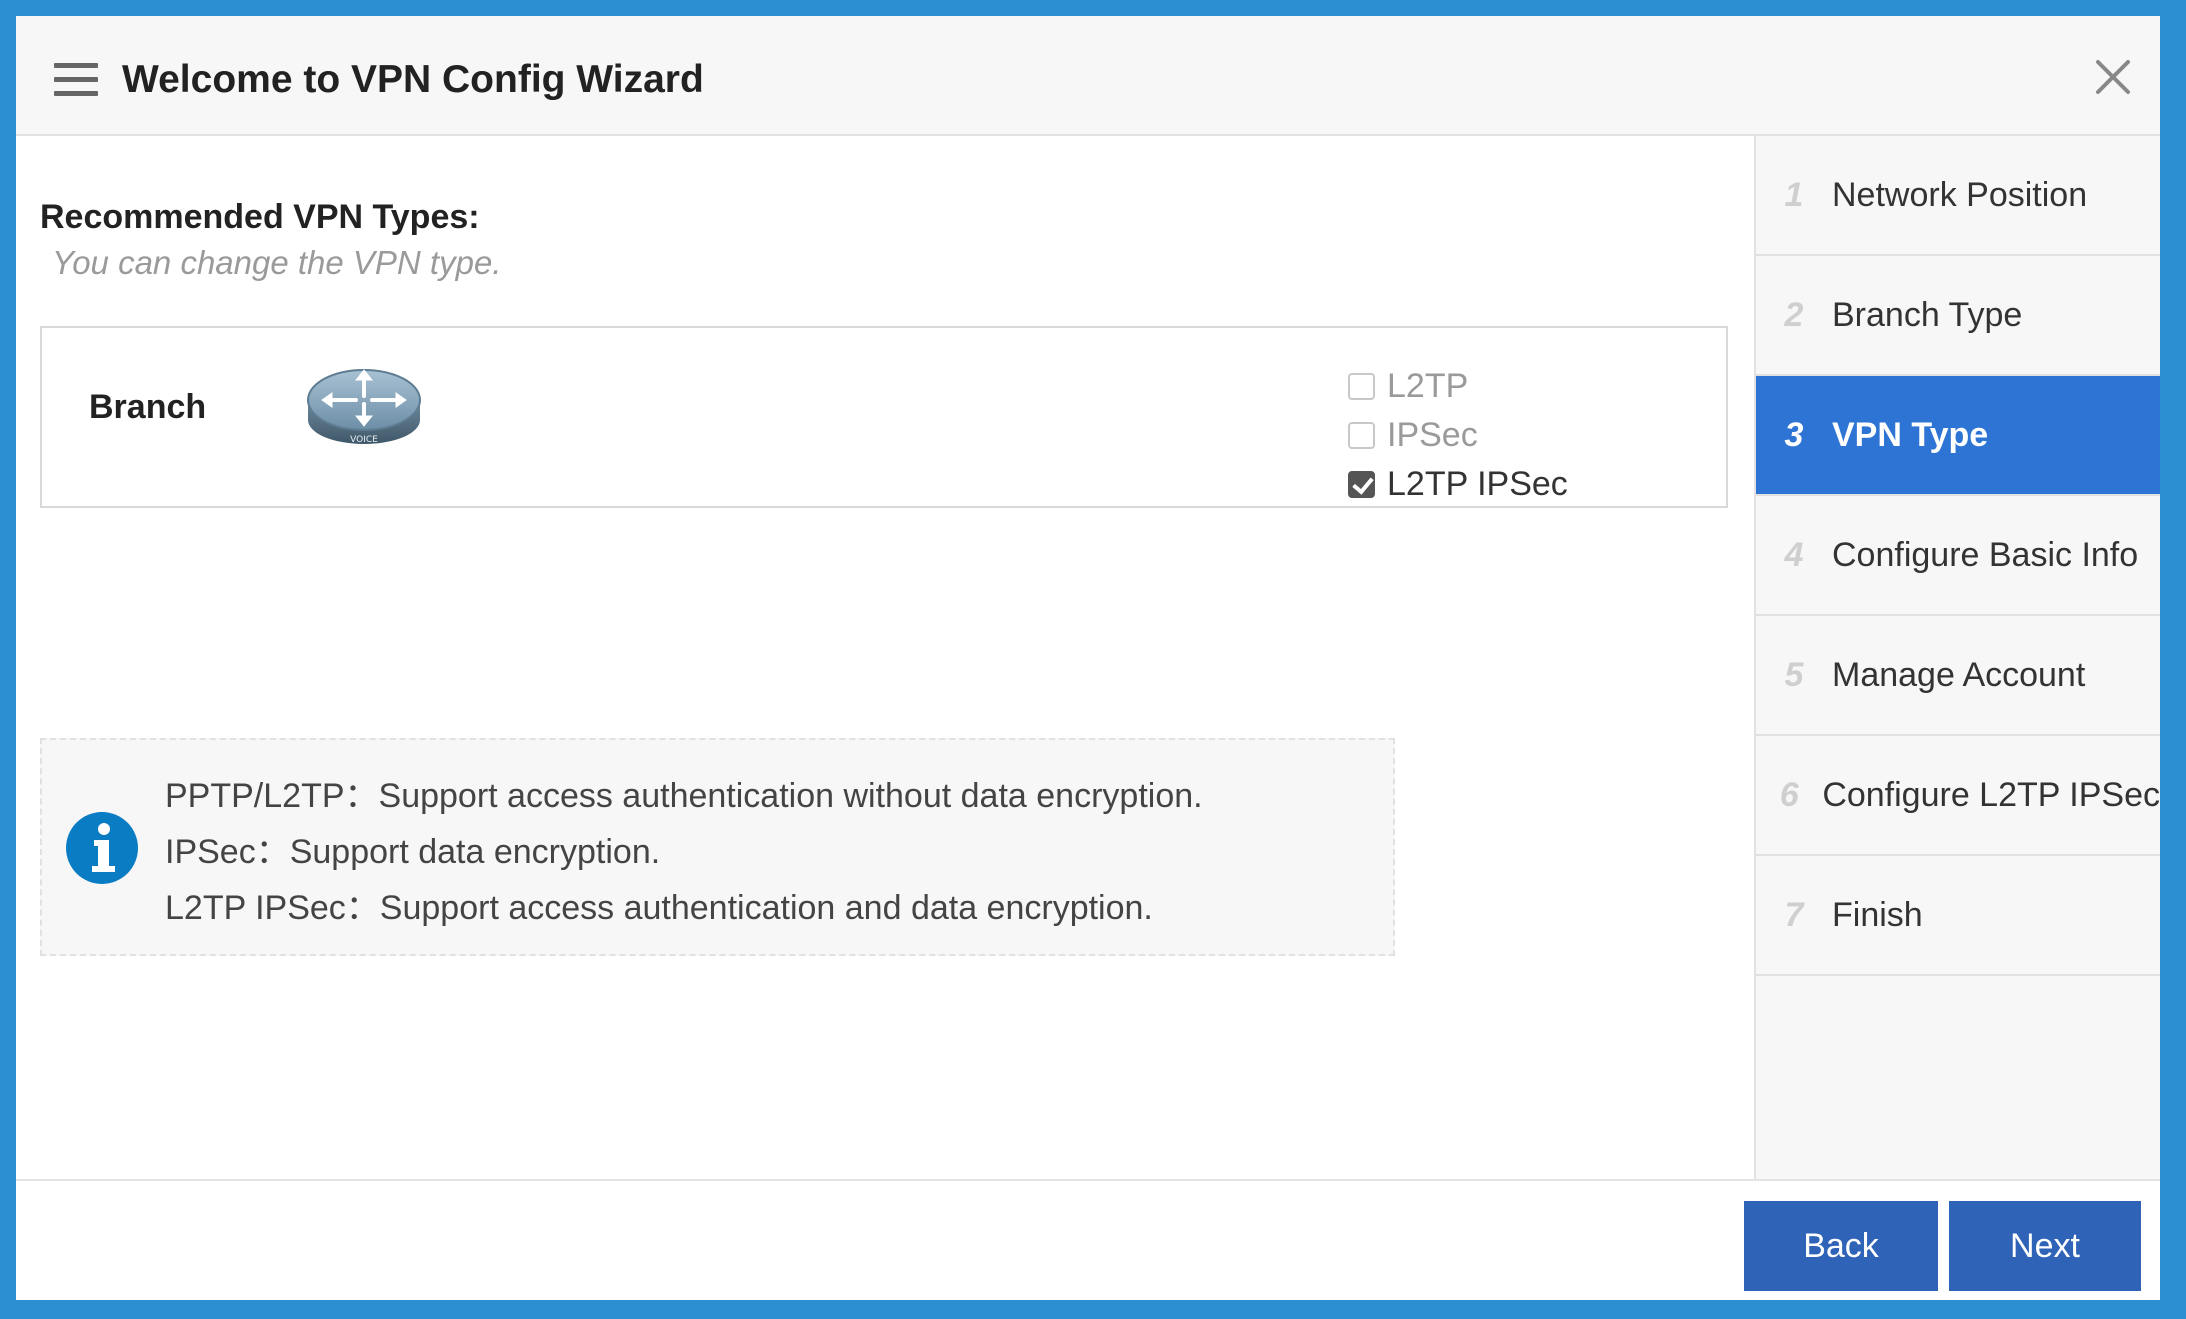  What do you see at coordinates (1794, 434) in the screenshot?
I see `step-number: 3` at bounding box center [1794, 434].